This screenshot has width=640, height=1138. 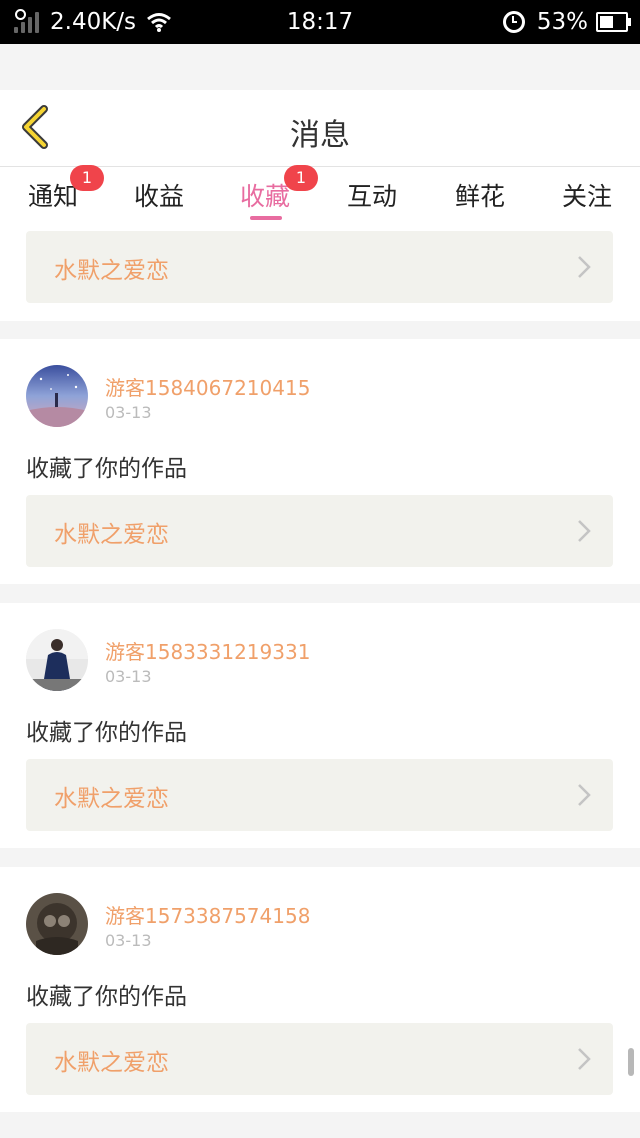 I want to click on tab-interactions: 互动, so click(x=372, y=195).